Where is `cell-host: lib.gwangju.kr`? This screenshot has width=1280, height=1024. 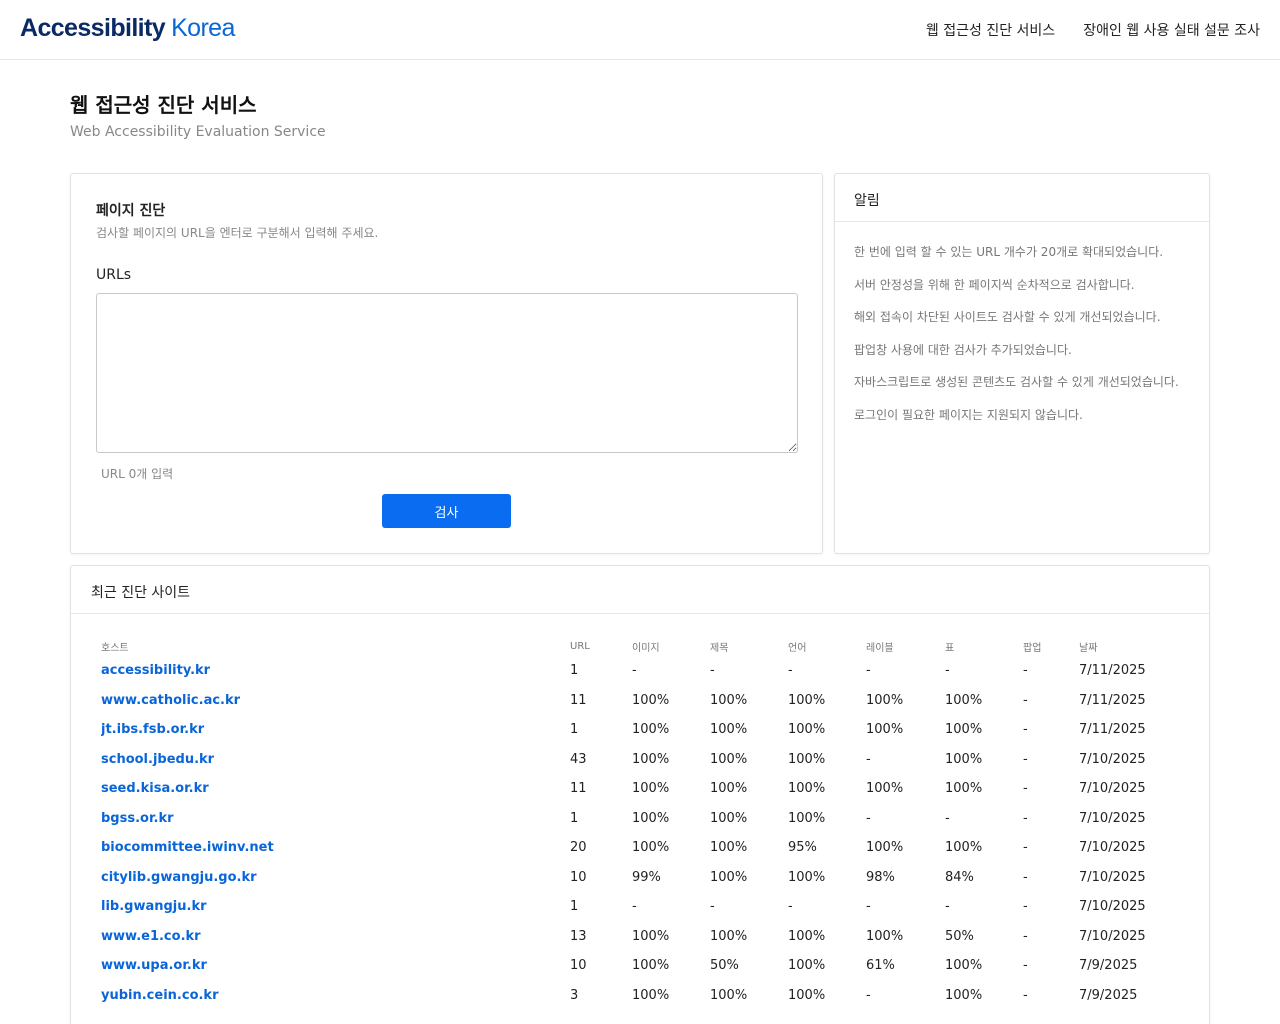 cell-host: lib.gwangju.kr is located at coordinates (335, 907).